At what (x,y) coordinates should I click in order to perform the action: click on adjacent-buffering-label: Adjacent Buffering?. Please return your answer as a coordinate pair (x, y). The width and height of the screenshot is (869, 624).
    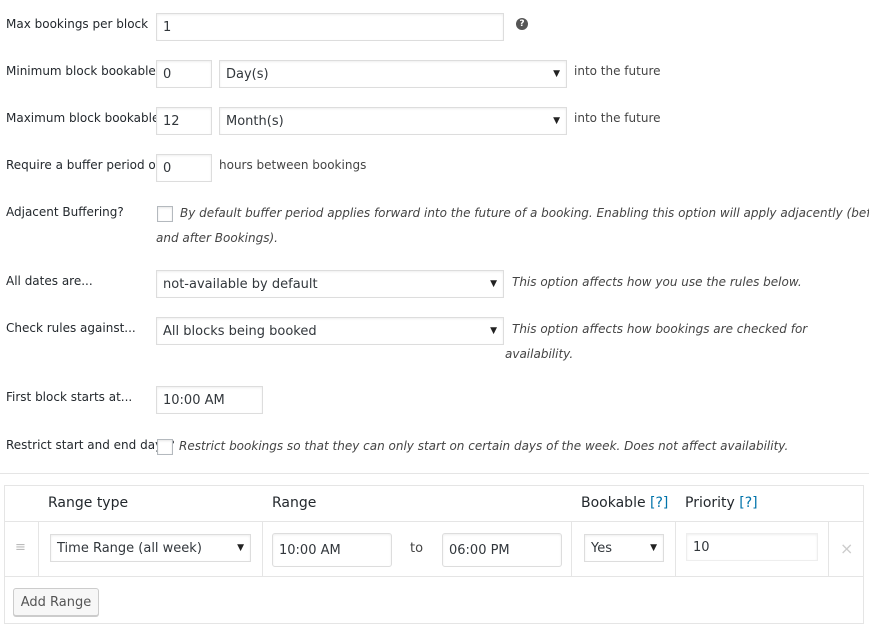
    Looking at the image, I should click on (65, 212).